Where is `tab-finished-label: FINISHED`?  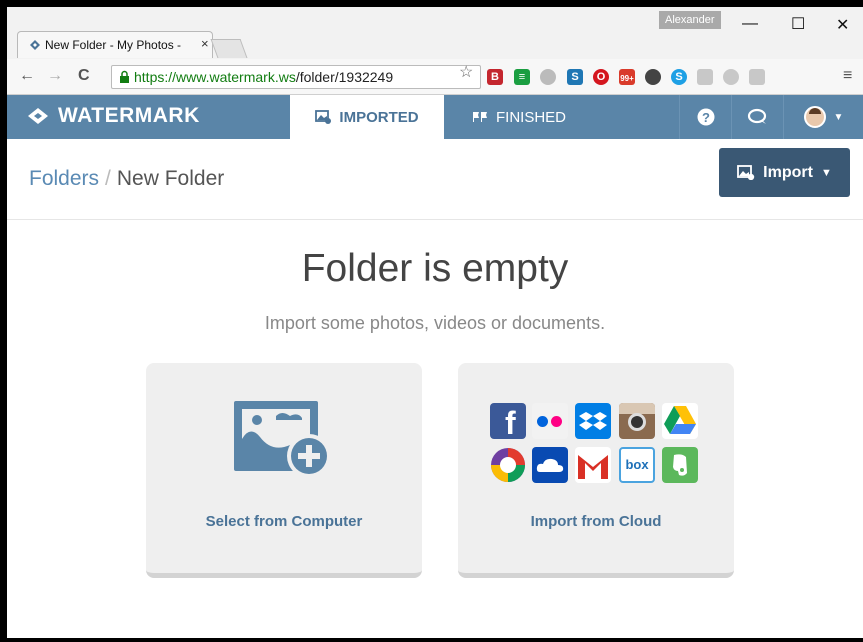 tab-finished-label: FINISHED is located at coordinates (531, 117).